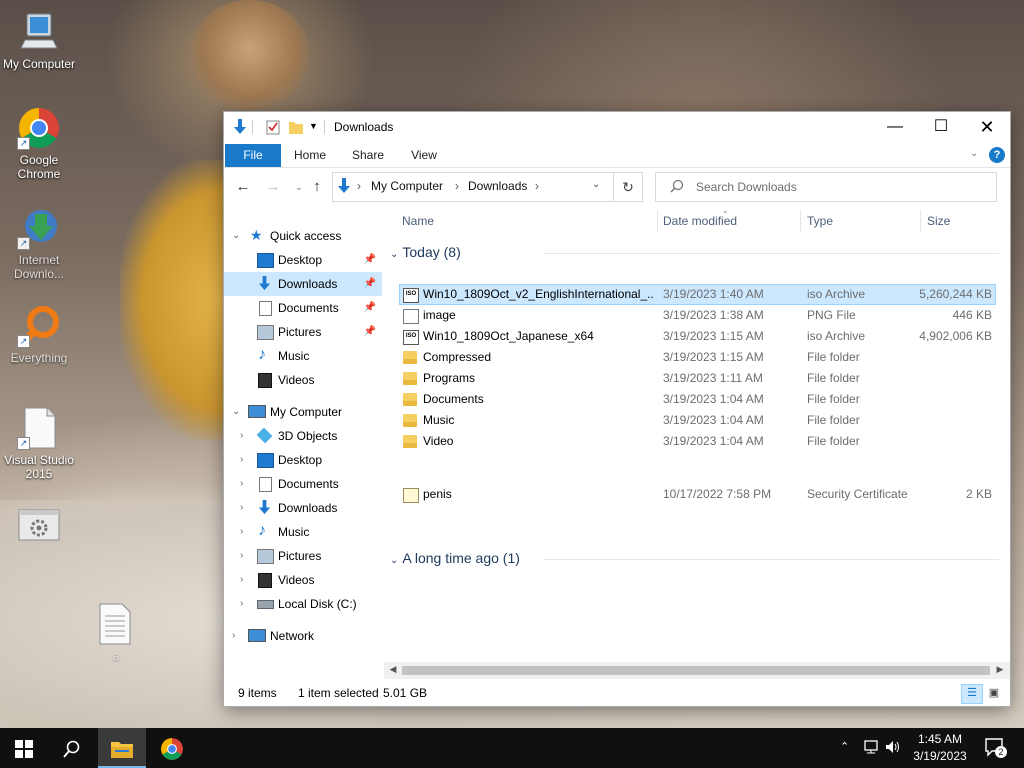  Describe the element at coordinates (972, 694) in the screenshot. I see `details-view-icon: ☰` at that location.